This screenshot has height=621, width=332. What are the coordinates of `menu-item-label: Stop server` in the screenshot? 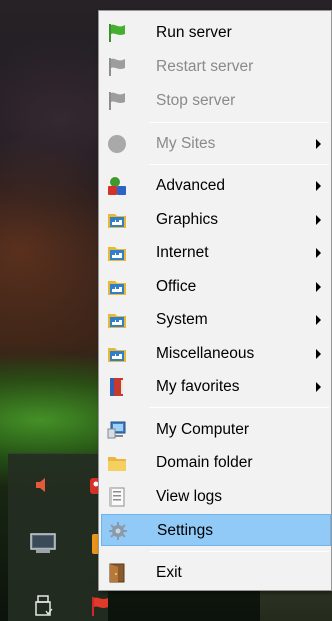 It's located at (196, 100).